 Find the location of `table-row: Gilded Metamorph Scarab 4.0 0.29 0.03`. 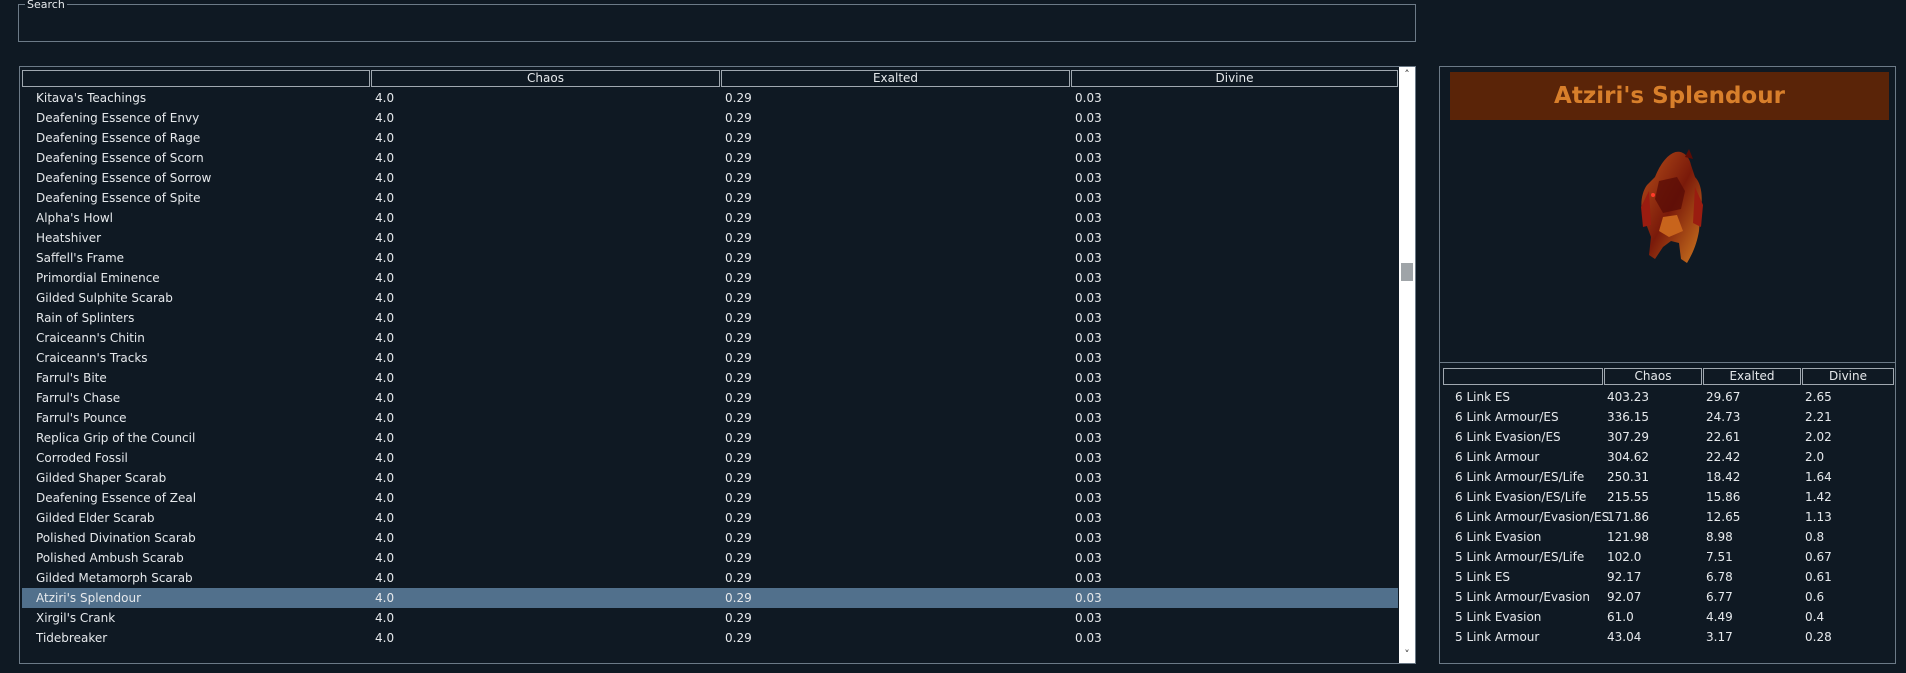

table-row: Gilded Metamorph Scarab 4.0 0.29 0.03 is located at coordinates (710, 578).